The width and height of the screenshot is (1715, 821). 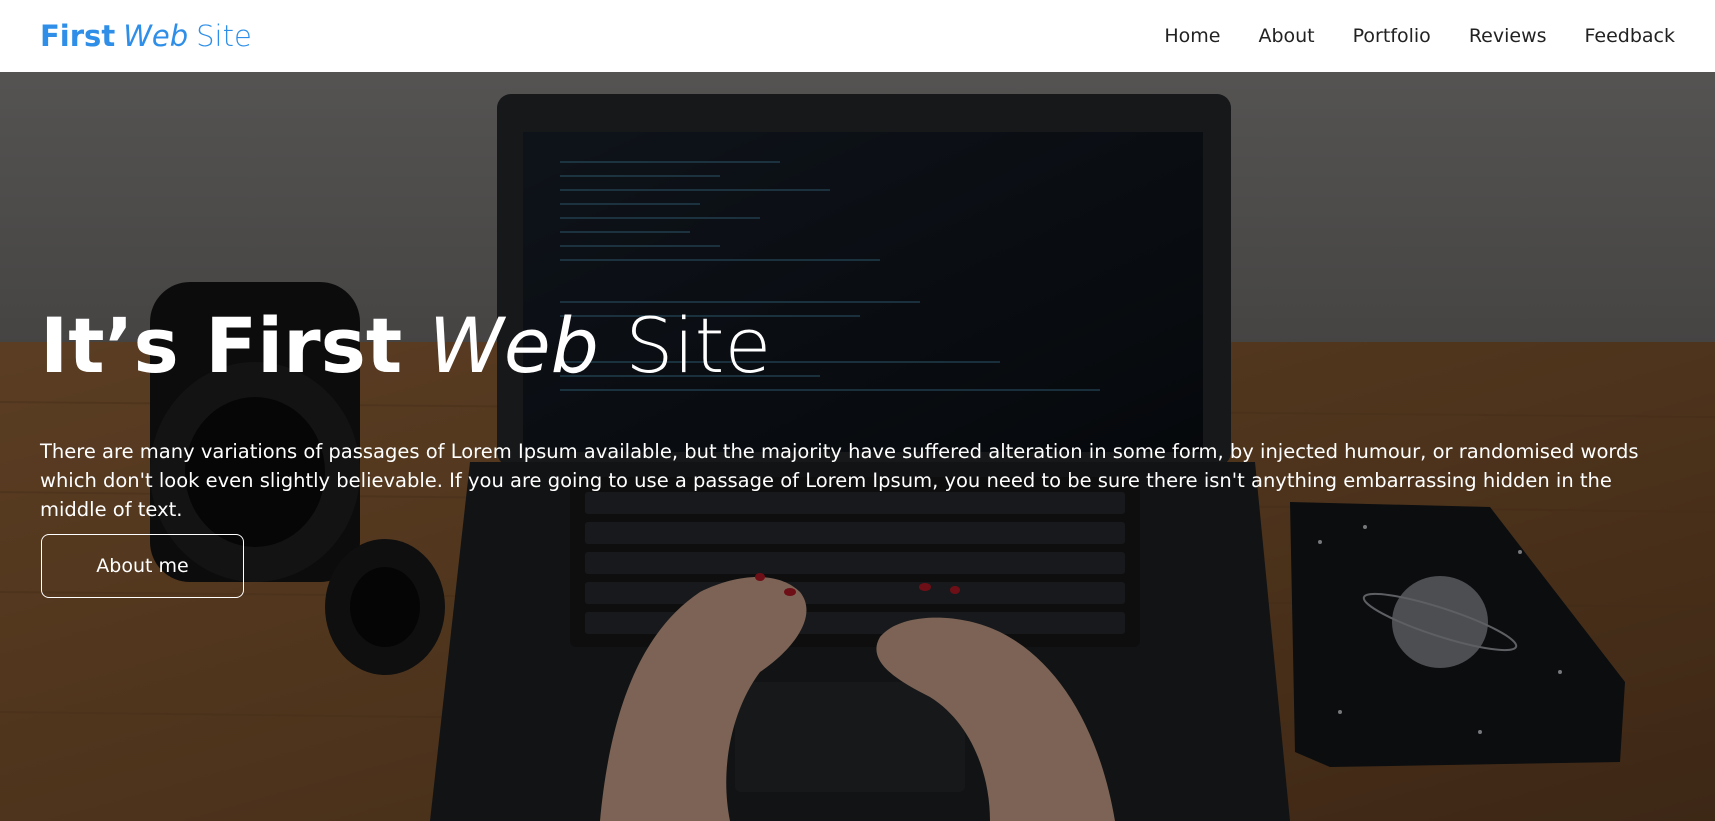 I want to click on brand-site: Site, so click(x=224, y=35).